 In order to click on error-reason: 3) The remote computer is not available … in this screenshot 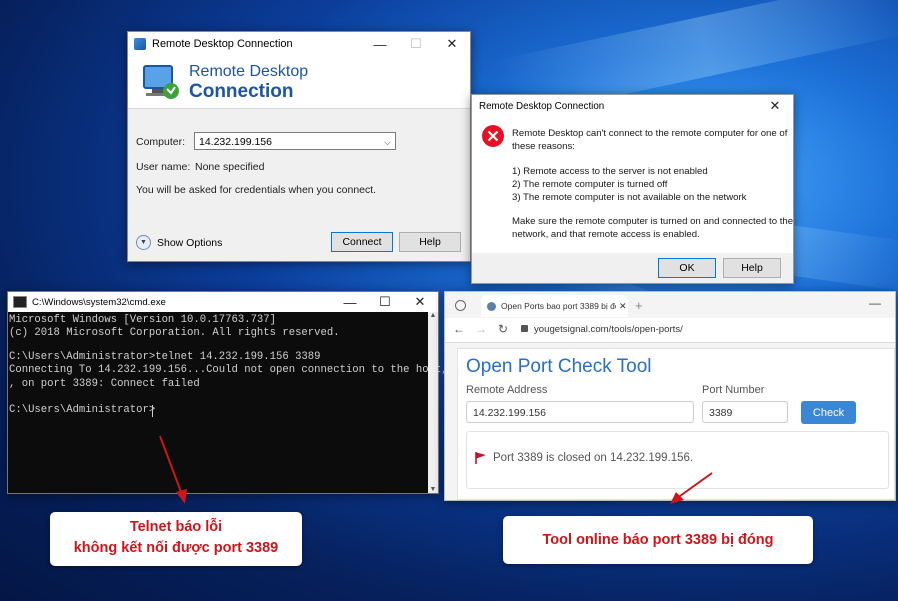, I will do `click(629, 197)`.